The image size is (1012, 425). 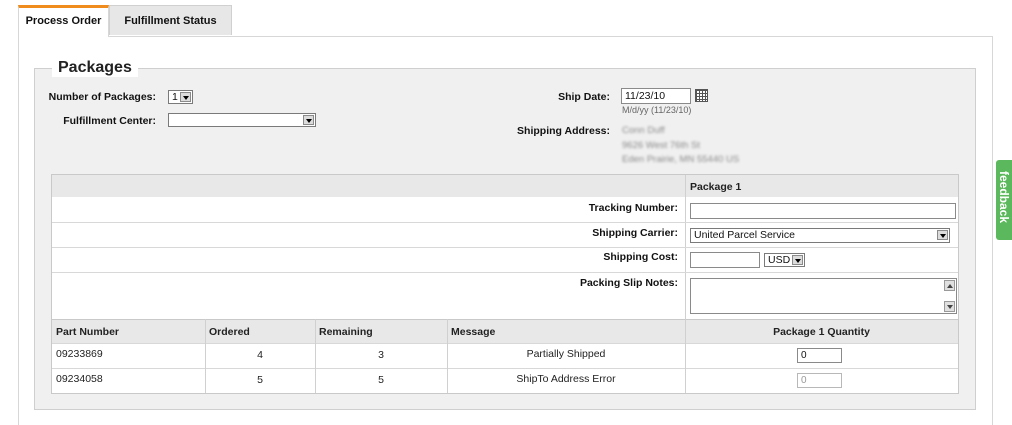 What do you see at coordinates (563, 131) in the screenshot?
I see `shipping-address-label: Shipping Address:` at bounding box center [563, 131].